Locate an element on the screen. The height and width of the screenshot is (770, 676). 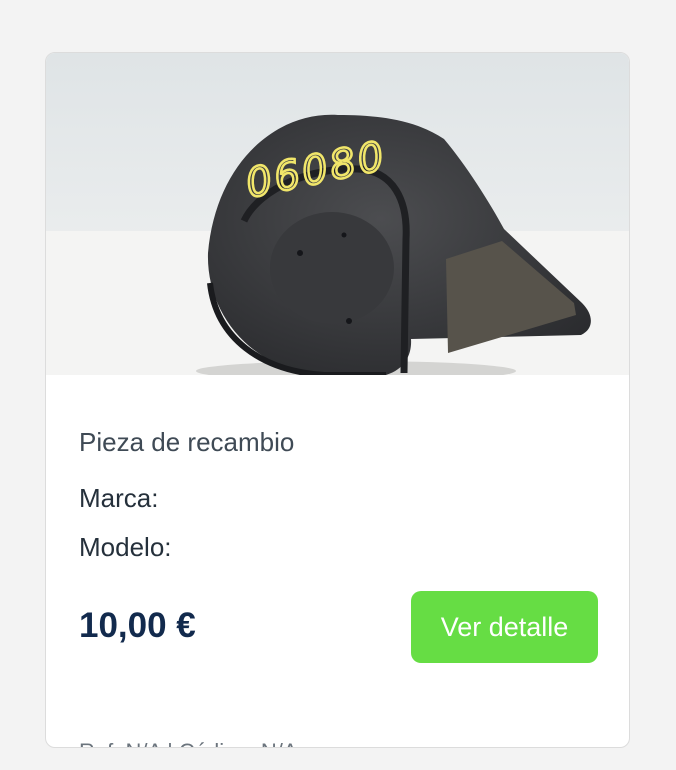
brand-field: Marca: is located at coordinates (119, 498).